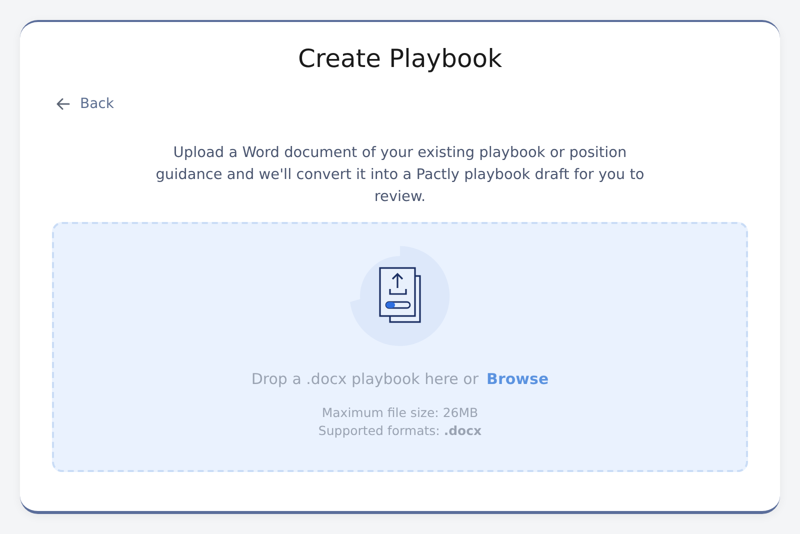 The width and height of the screenshot is (800, 534). What do you see at coordinates (400, 296) in the screenshot?
I see `document-upload-icon` at bounding box center [400, 296].